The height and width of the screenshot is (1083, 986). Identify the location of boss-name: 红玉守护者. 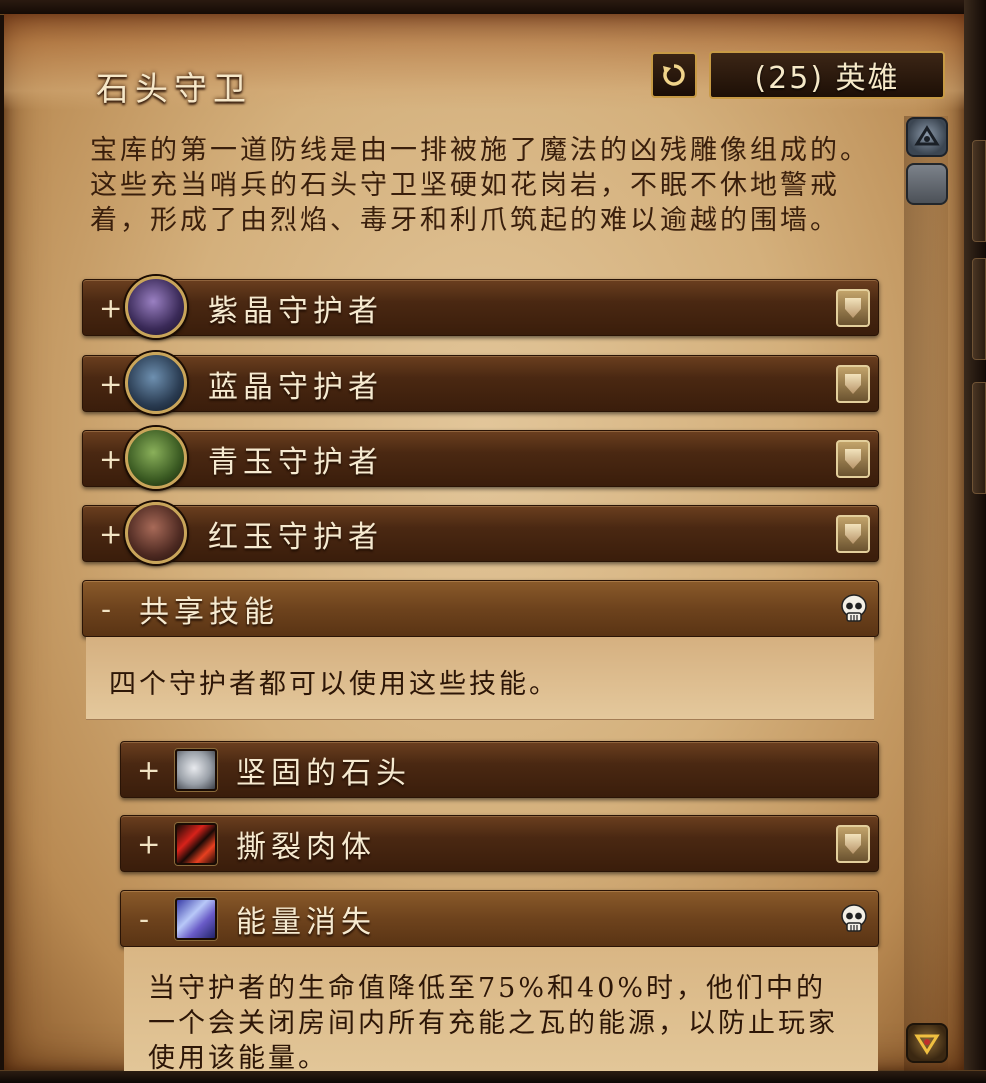
(295, 537).